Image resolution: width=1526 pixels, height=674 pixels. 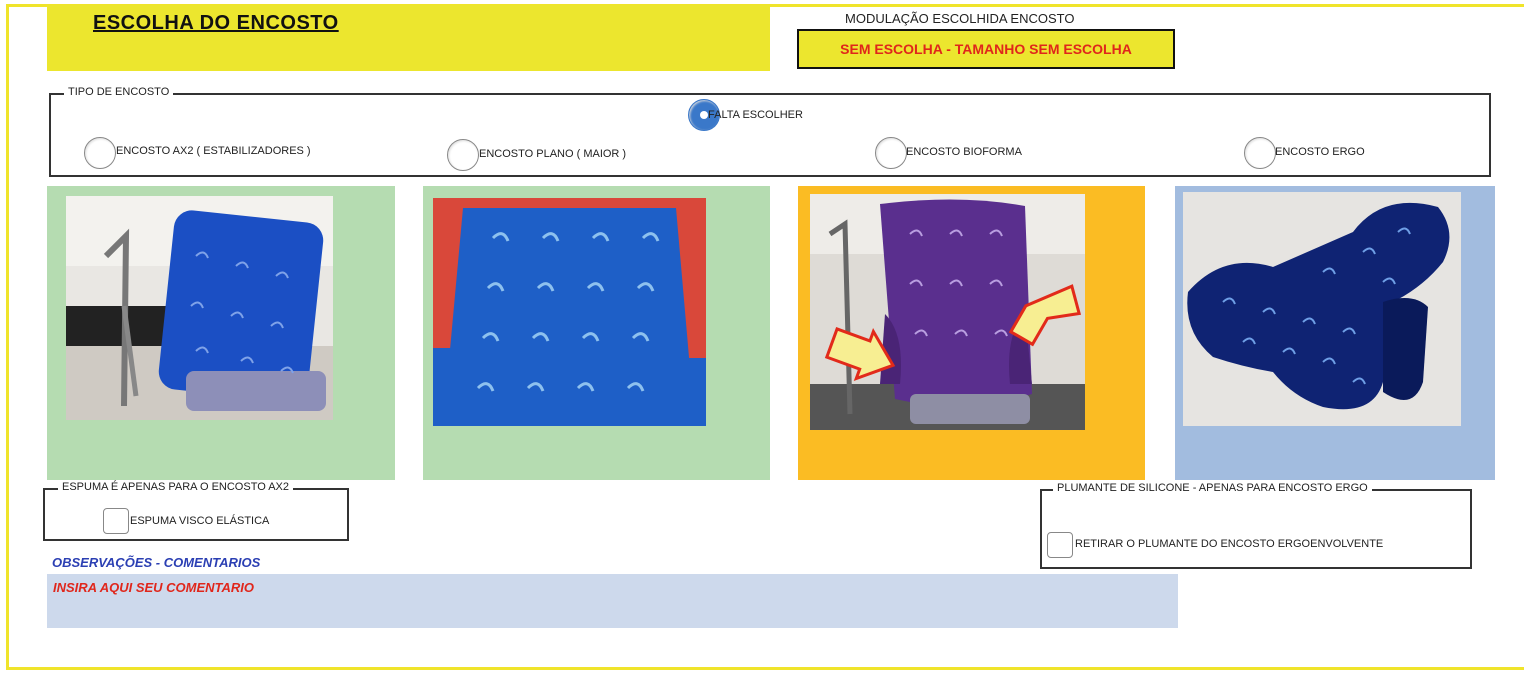 What do you see at coordinates (200, 521) in the screenshot?
I see `checkbox-label-espuma-visco: ESPUMA VISCO ELÁSTICA` at bounding box center [200, 521].